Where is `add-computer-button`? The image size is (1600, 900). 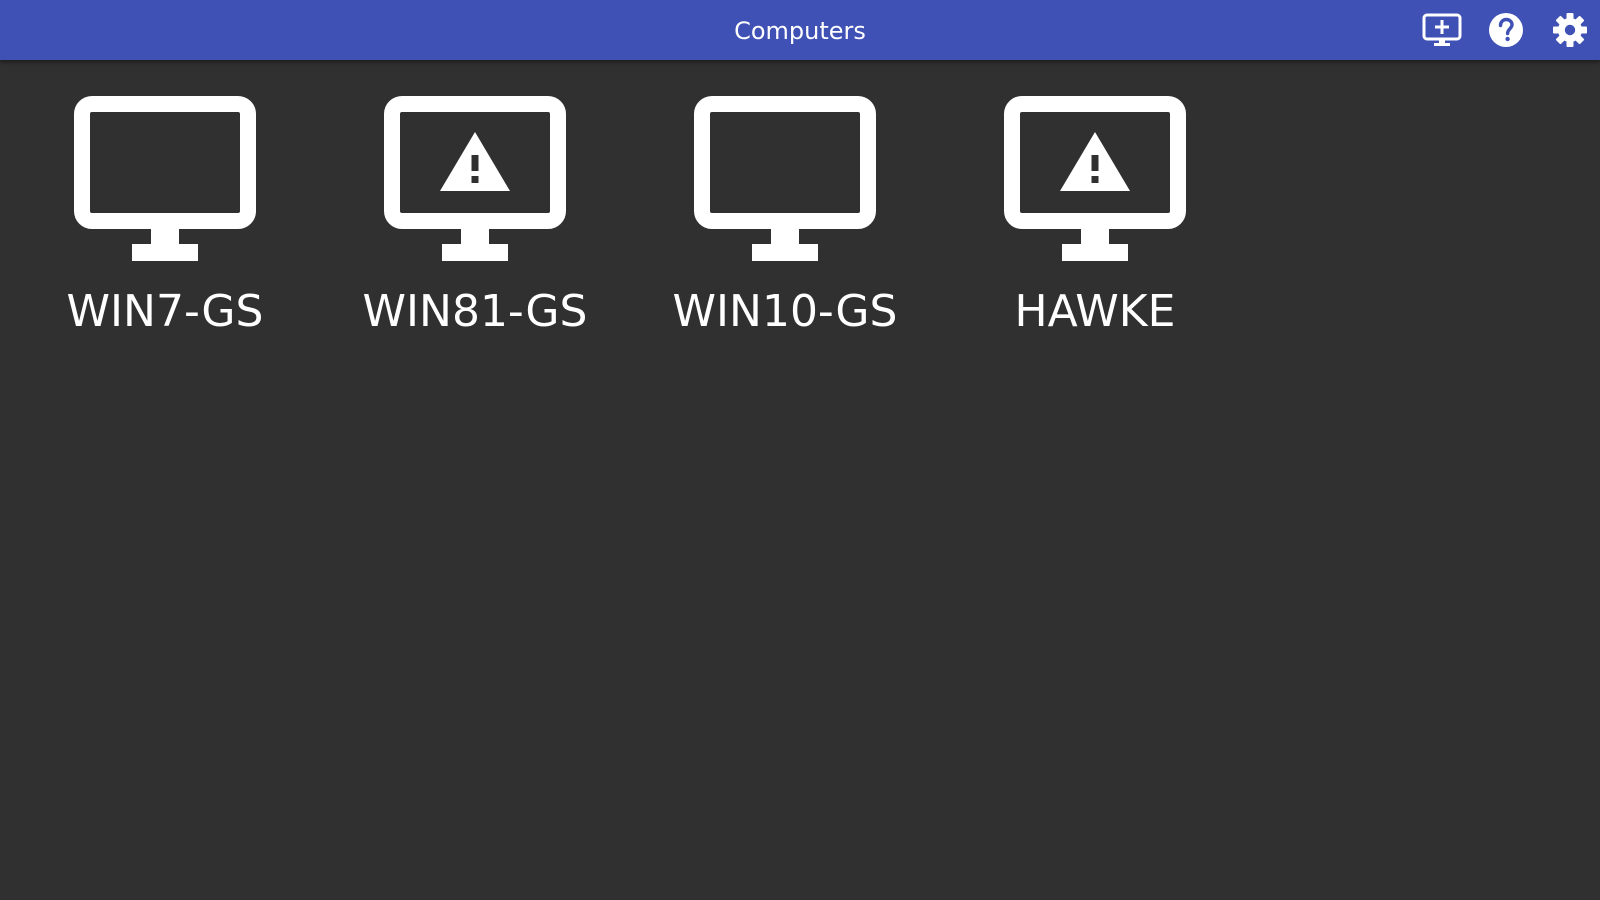
add-computer-button is located at coordinates (1442, 30).